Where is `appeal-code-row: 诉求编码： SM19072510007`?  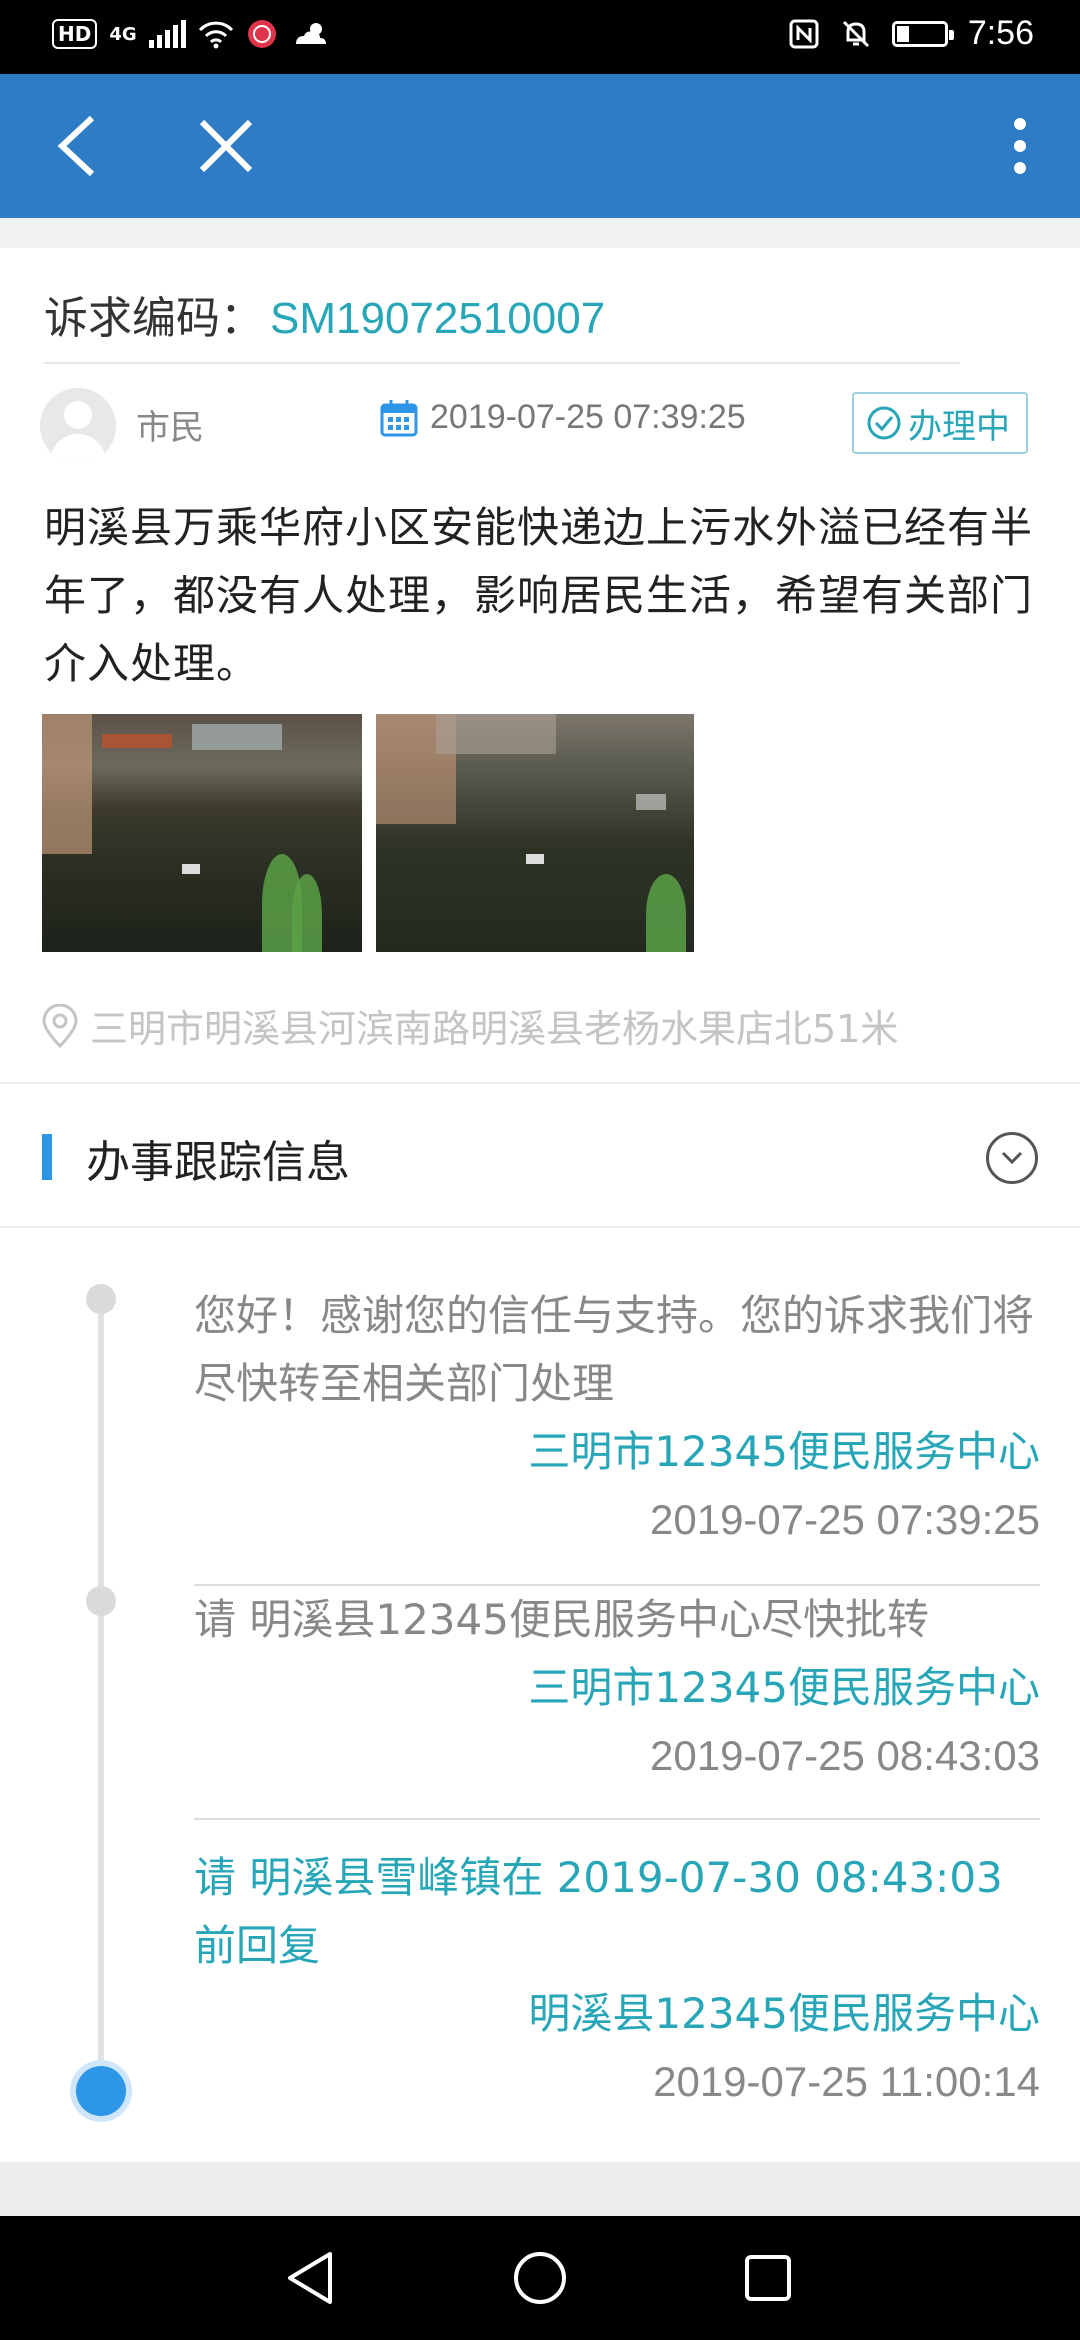 appeal-code-row: 诉求编码： SM19072510007 is located at coordinates (324, 314).